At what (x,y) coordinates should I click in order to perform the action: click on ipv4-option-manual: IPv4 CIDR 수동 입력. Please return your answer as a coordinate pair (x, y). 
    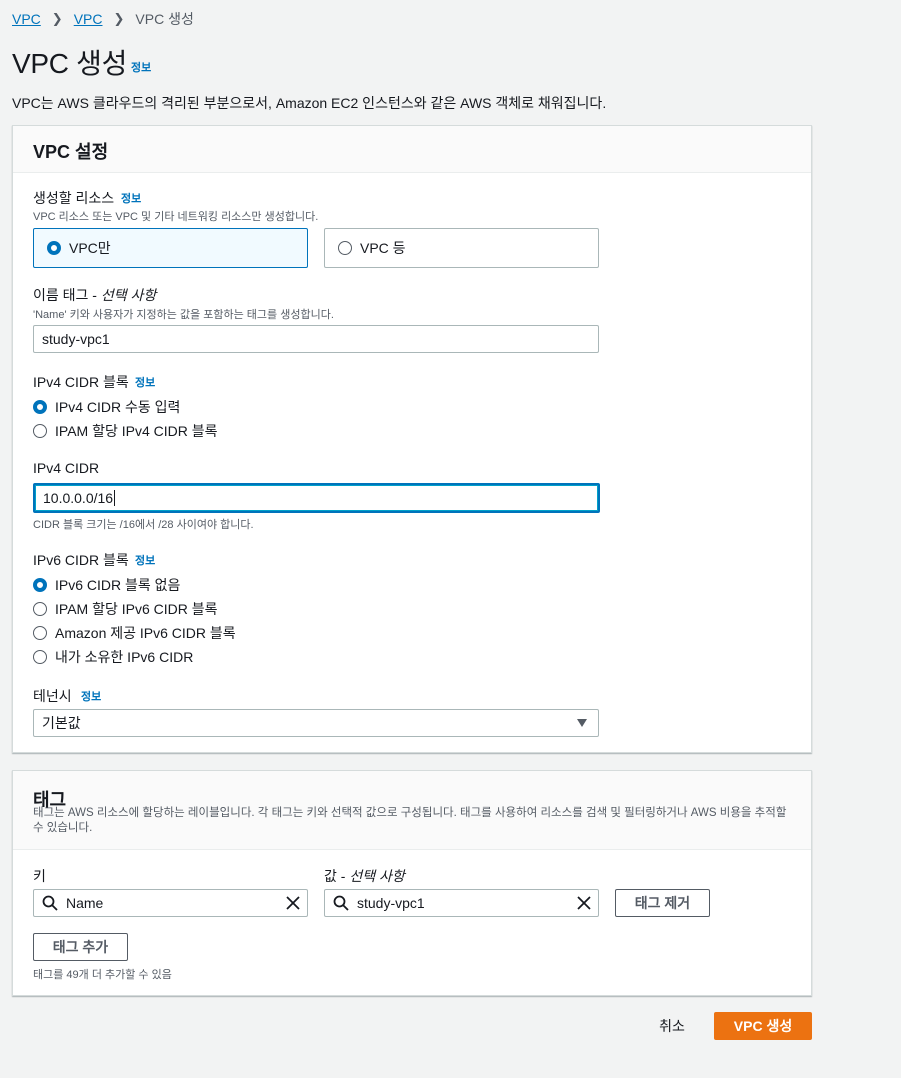
    Looking at the image, I should click on (106, 407).